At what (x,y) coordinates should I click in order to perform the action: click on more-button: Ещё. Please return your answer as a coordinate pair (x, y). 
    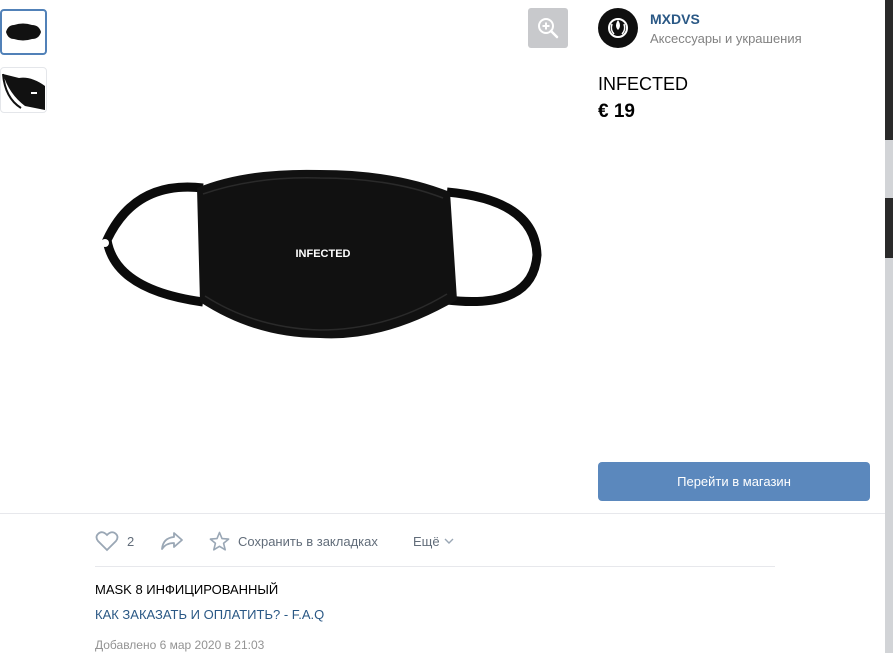
    Looking at the image, I should click on (433, 541).